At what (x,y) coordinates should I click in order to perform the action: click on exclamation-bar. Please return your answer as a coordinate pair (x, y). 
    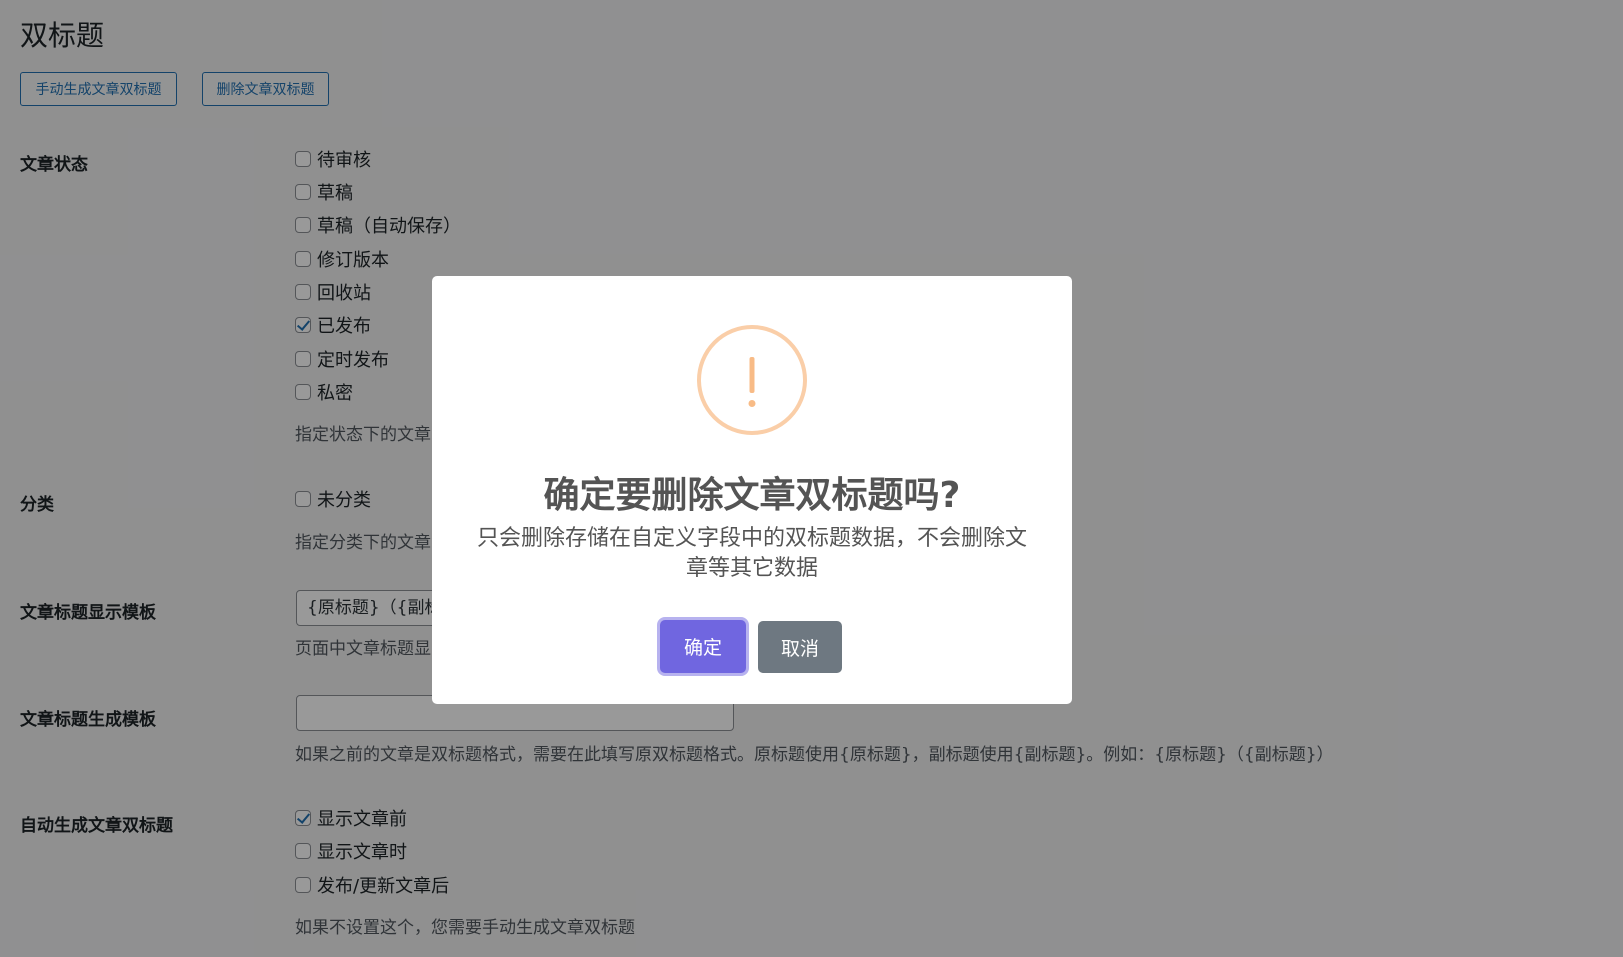
    Looking at the image, I should click on (752, 375).